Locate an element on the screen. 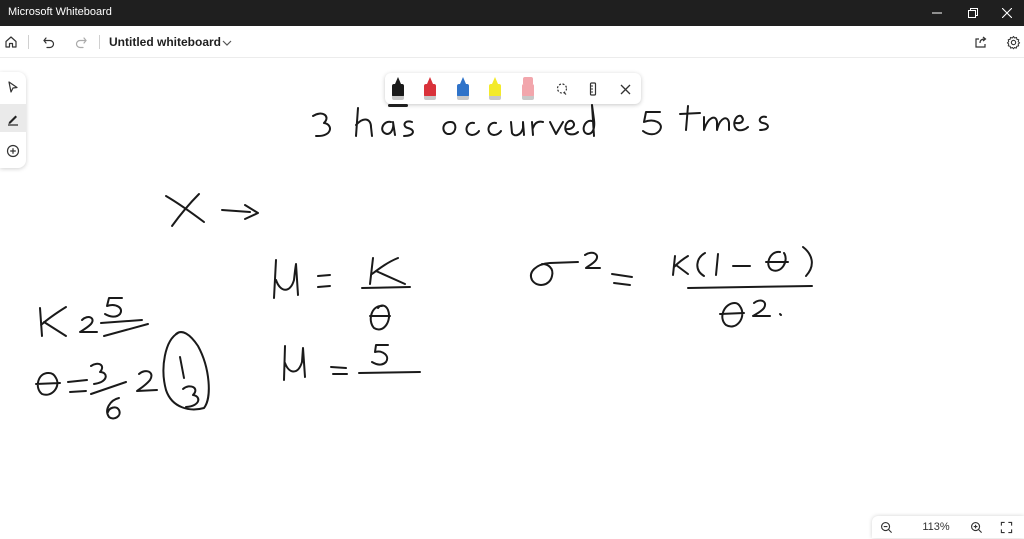 Image resolution: width=1024 pixels, height=539 pixels. settings-button is located at coordinates (1012, 42).